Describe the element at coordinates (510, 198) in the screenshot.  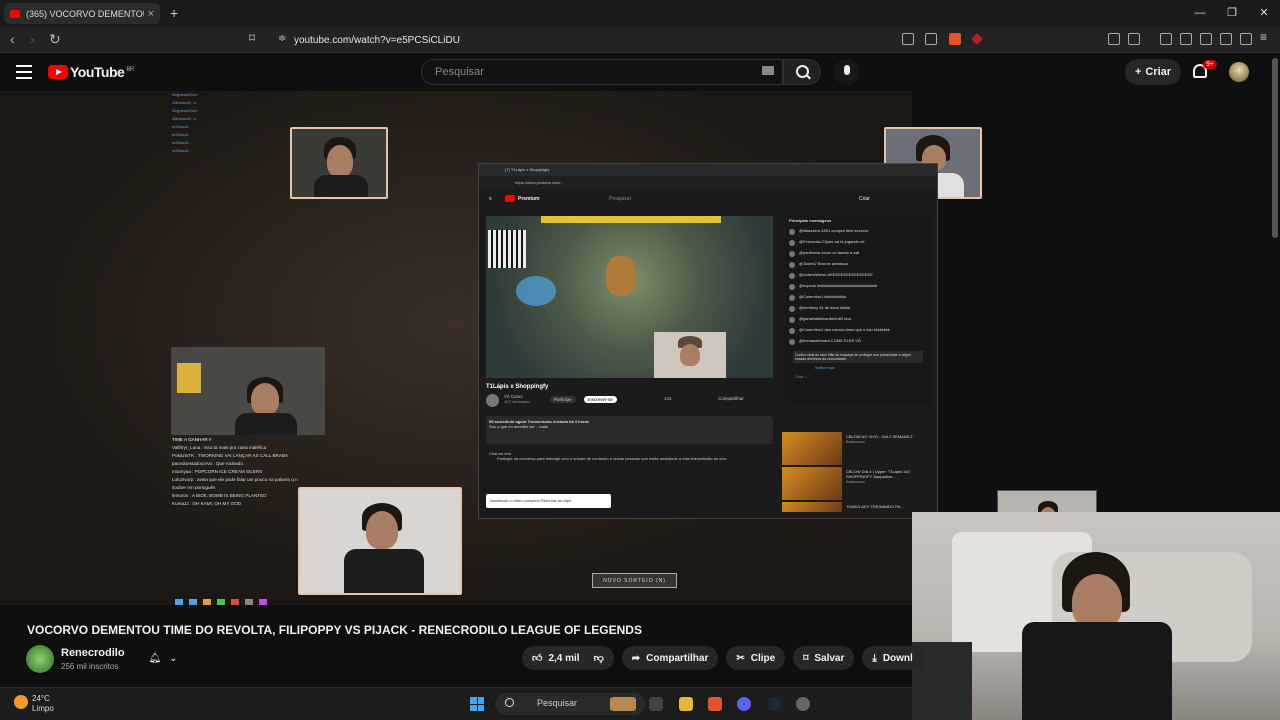
I see `inner-logo-icon` at that location.